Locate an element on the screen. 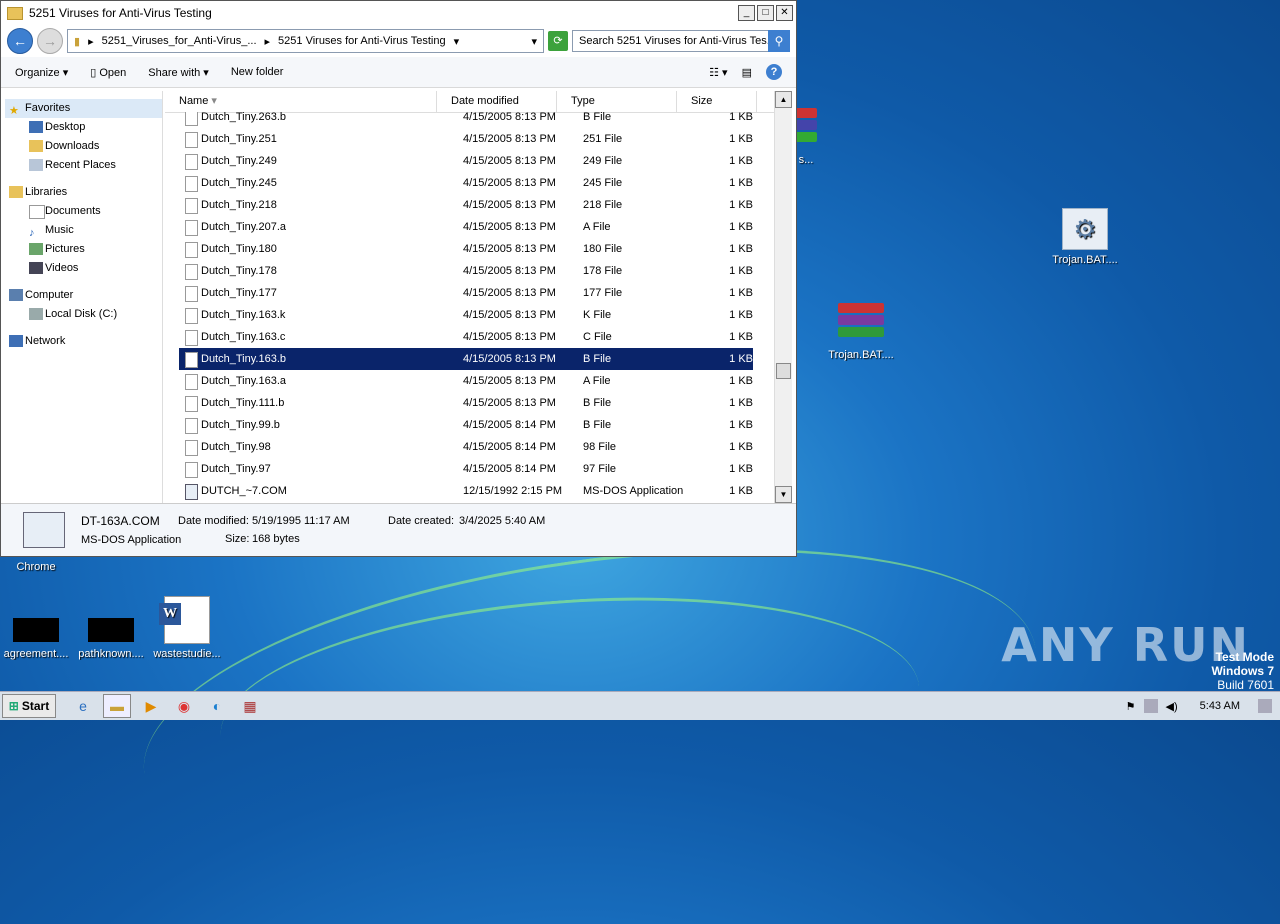 The image size is (1280, 924). column-date: Date modified is located at coordinates (497, 101).